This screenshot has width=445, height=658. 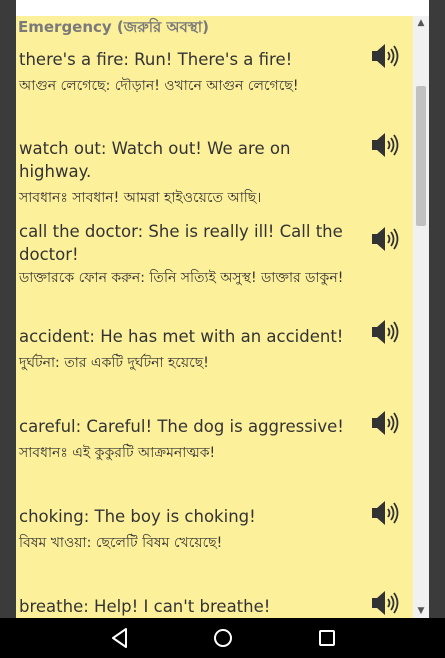 I want to click on back-triangle-icon, so click(x=120, y=638).